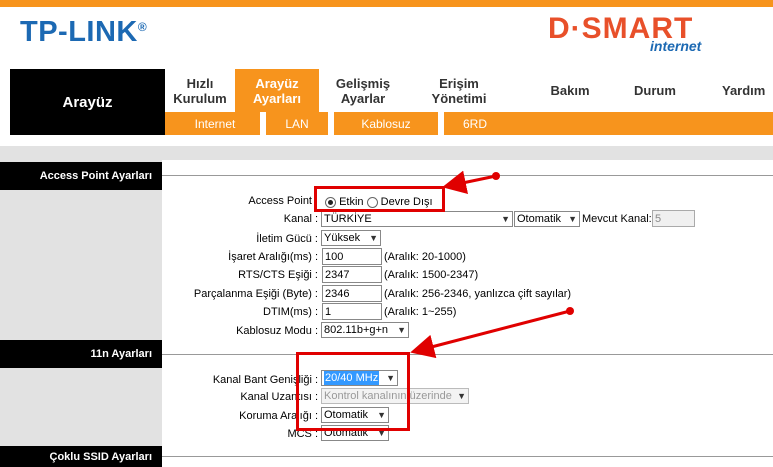 The width and height of the screenshot is (773, 467). Describe the element at coordinates (200, 90) in the screenshot. I see `tab-quick-setup: Hızlı Kurulum` at that location.